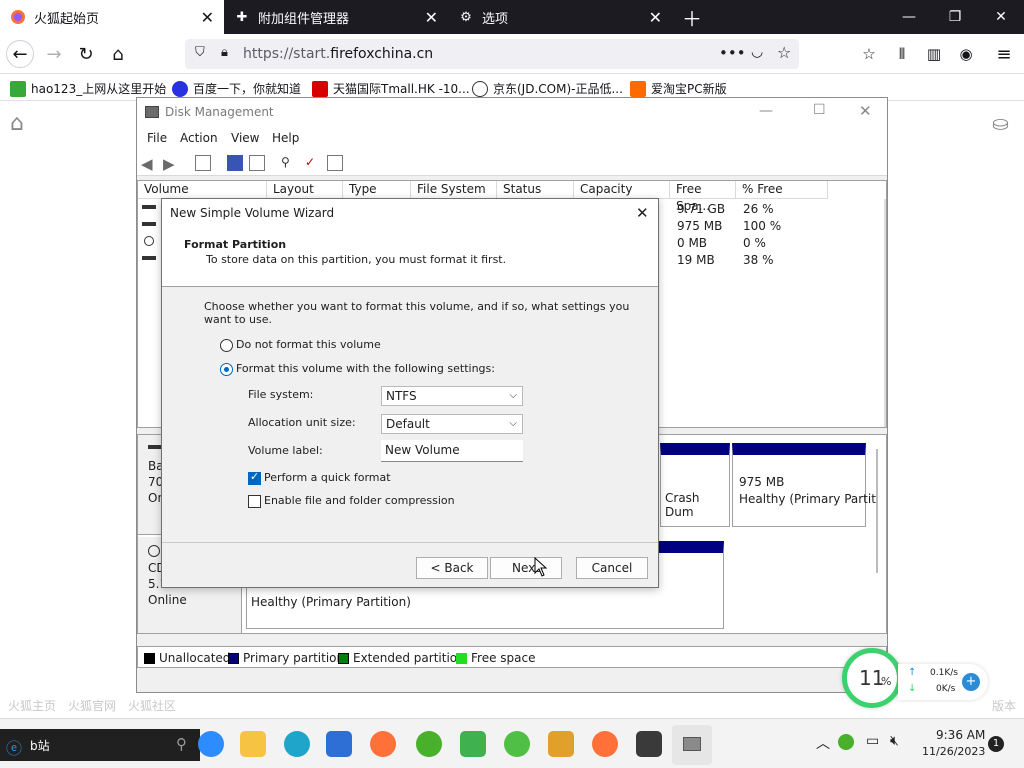  I want to click on col-status: Status, so click(535, 190).